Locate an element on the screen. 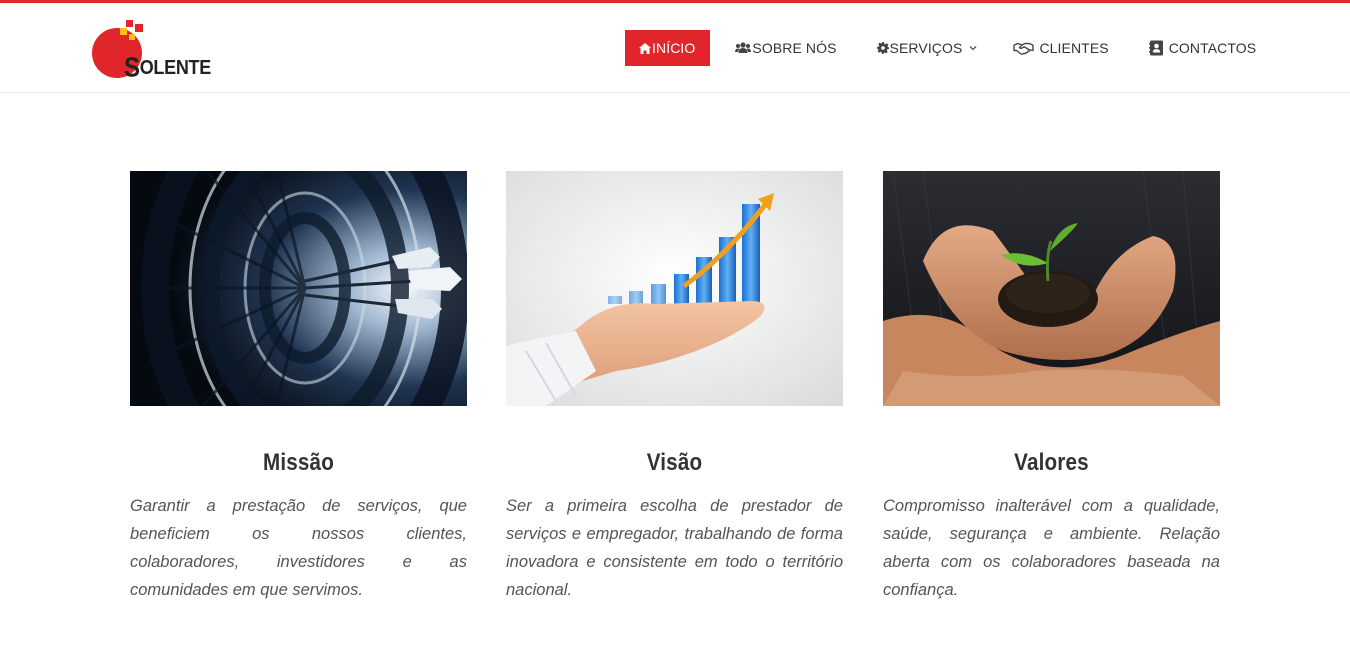 The width and height of the screenshot is (1350, 656). card-title: Visão is located at coordinates (674, 462).